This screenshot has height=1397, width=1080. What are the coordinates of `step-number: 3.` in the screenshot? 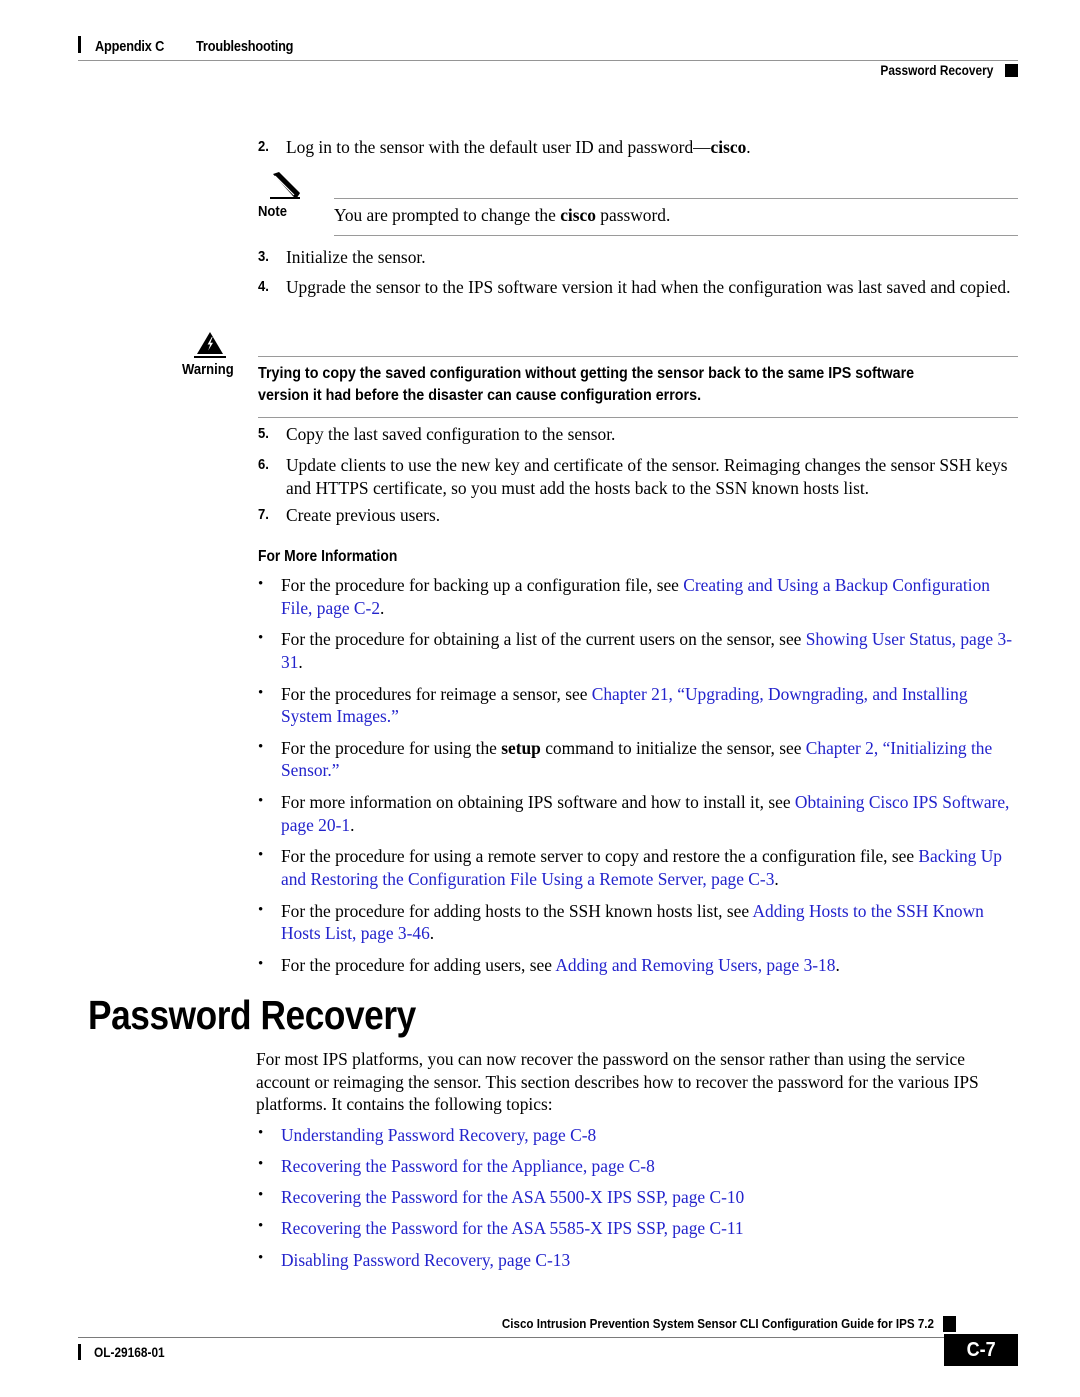 It's located at (263, 257).